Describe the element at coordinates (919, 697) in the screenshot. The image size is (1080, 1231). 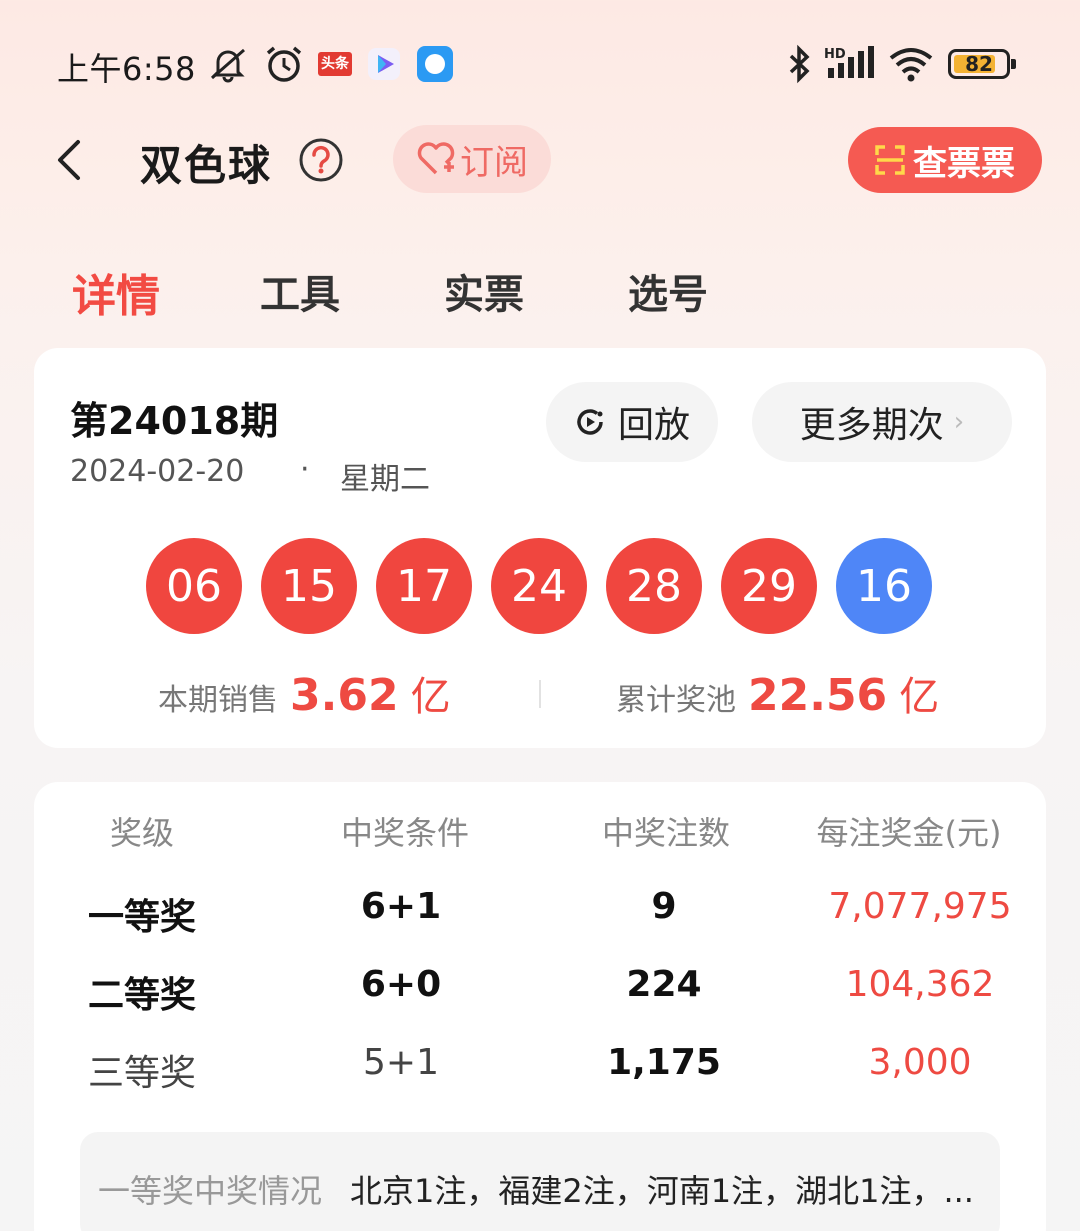
I see `pool-unit: 亿` at that location.